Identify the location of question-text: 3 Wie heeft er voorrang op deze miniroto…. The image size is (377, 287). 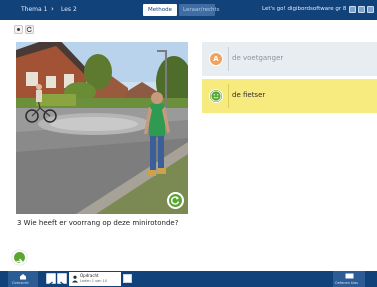
(98, 223).